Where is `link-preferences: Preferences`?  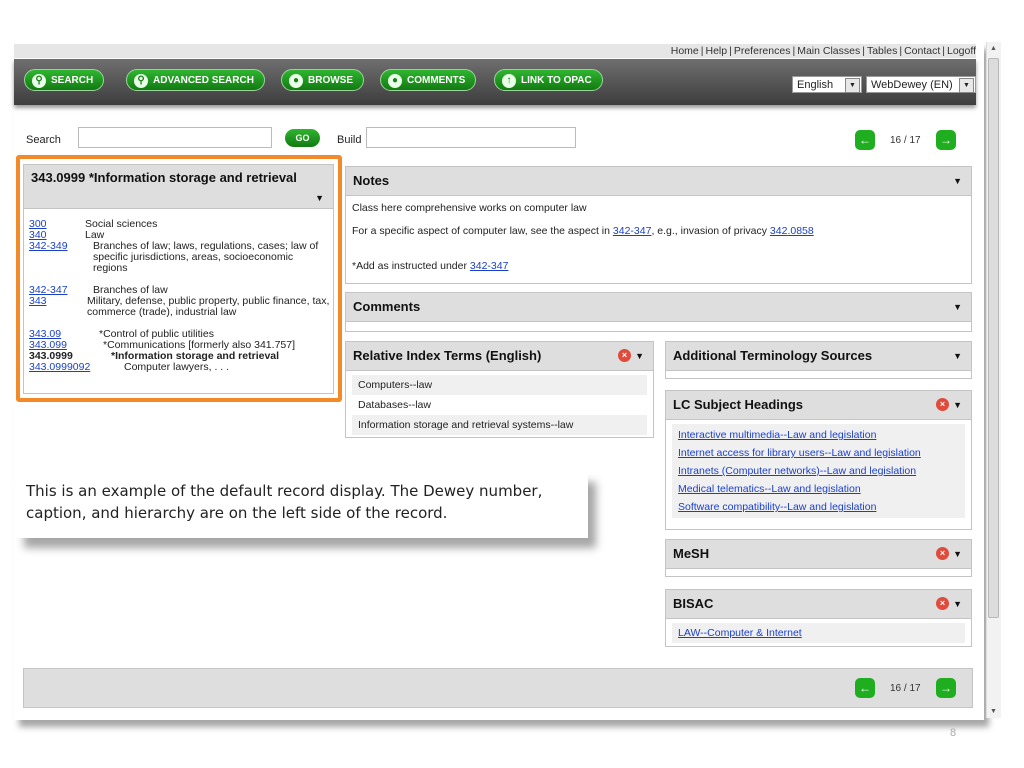 link-preferences: Preferences is located at coordinates (762, 51).